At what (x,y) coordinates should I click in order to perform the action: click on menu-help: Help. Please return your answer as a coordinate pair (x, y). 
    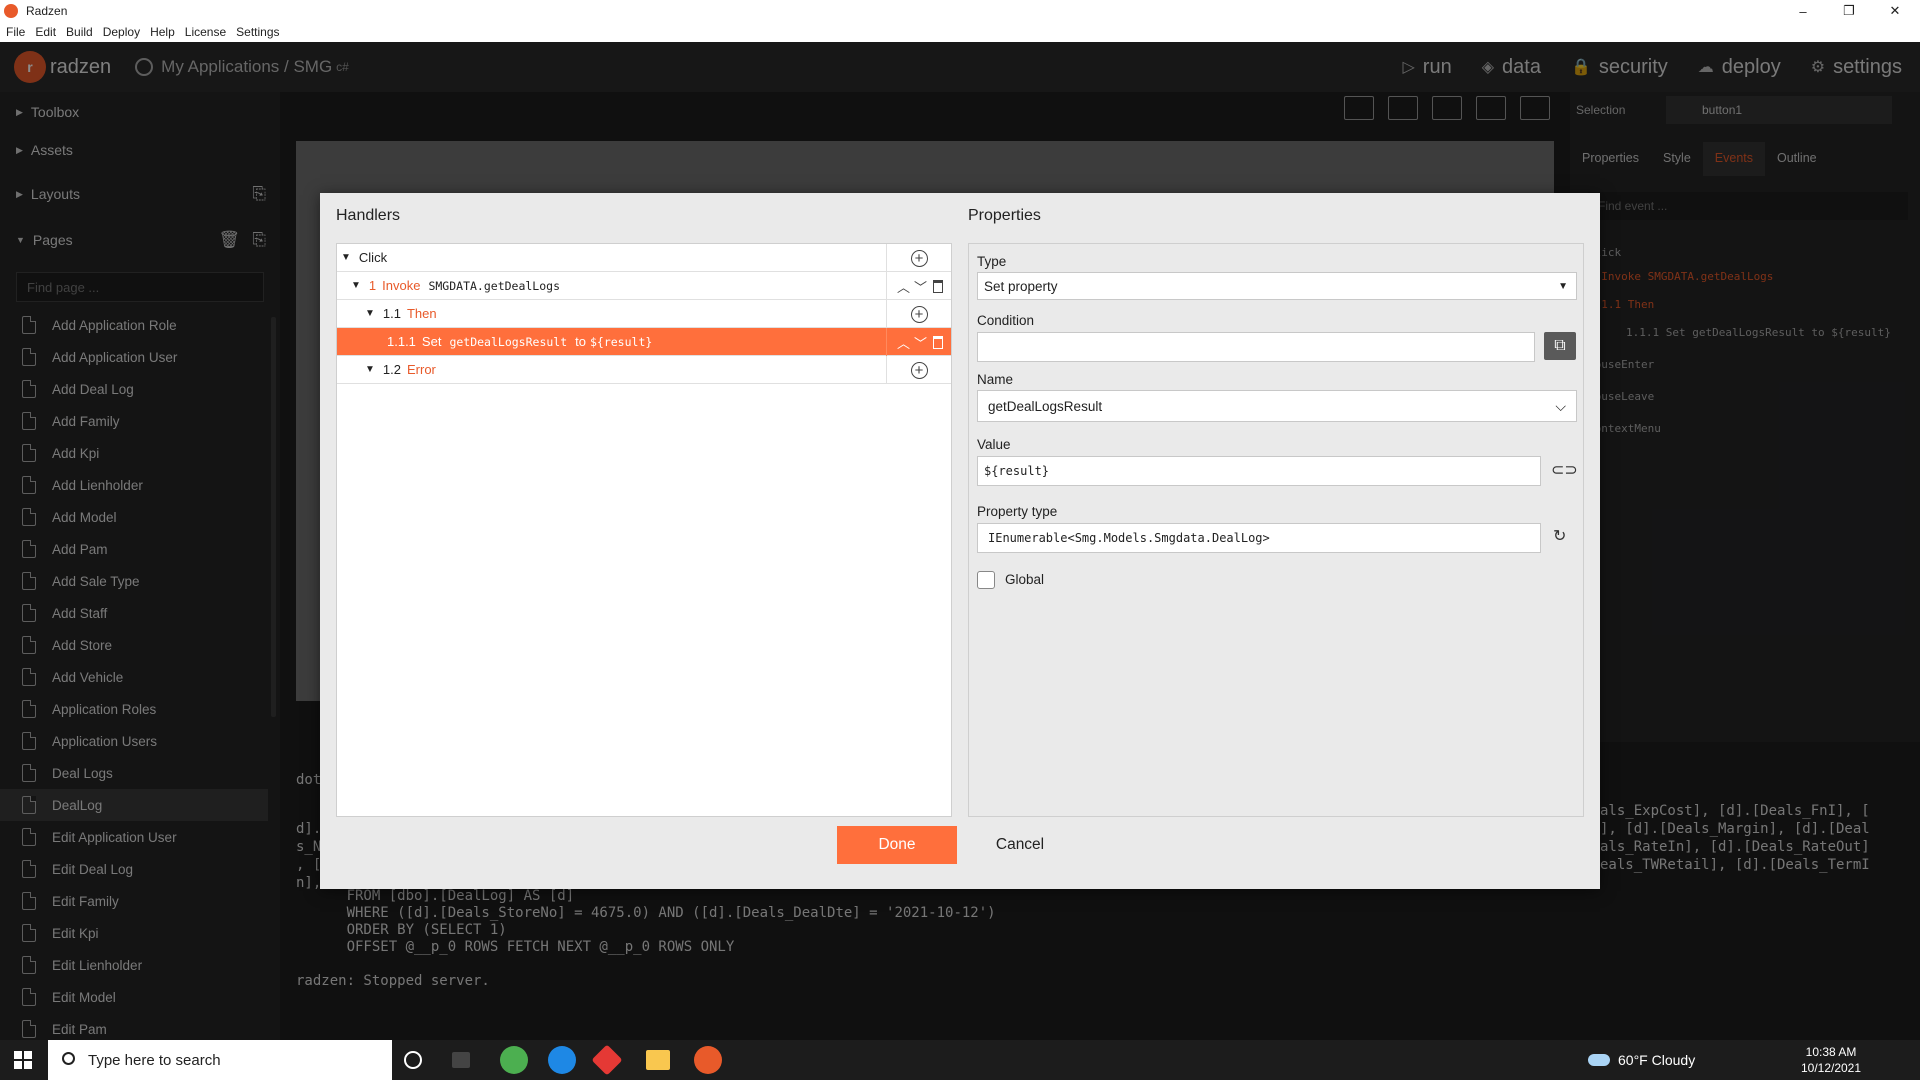
    Looking at the image, I should click on (162, 32).